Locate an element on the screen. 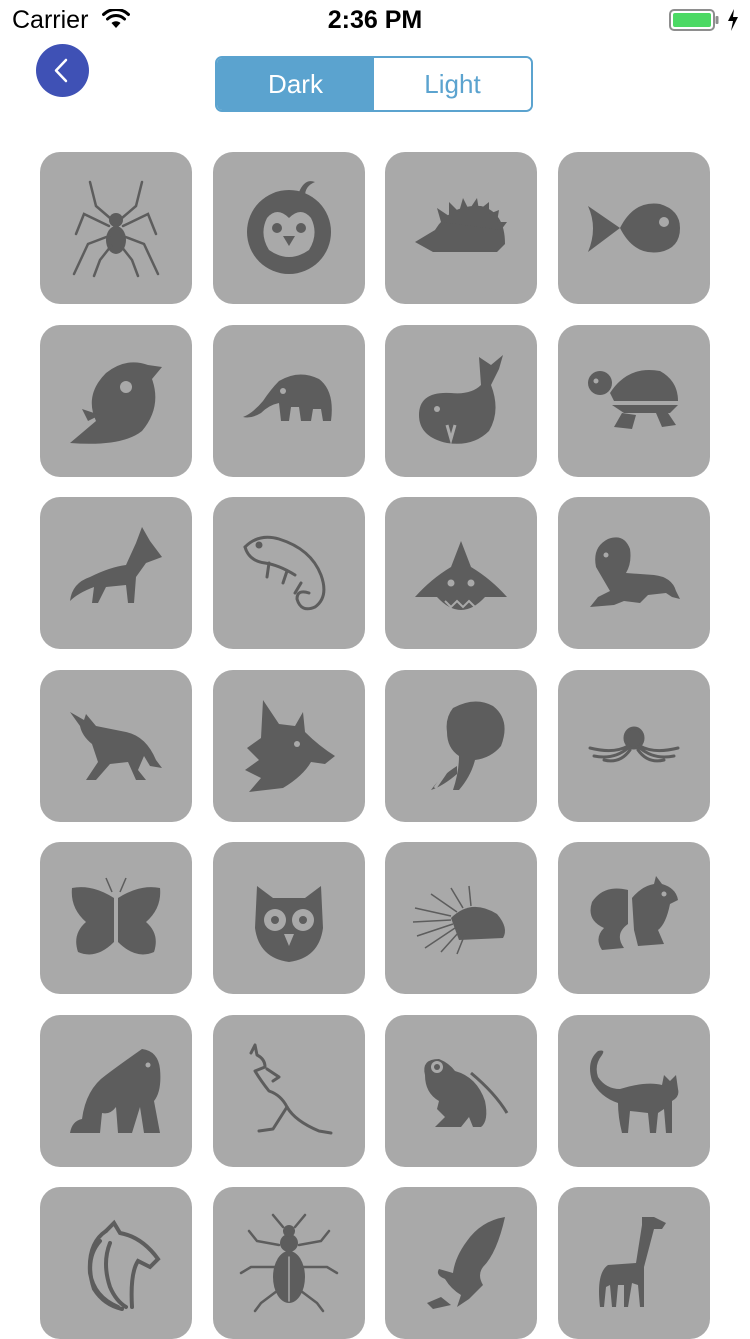 The width and height of the screenshot is (750, 1339). butterfly-icon is located at coordinates (116, 916).